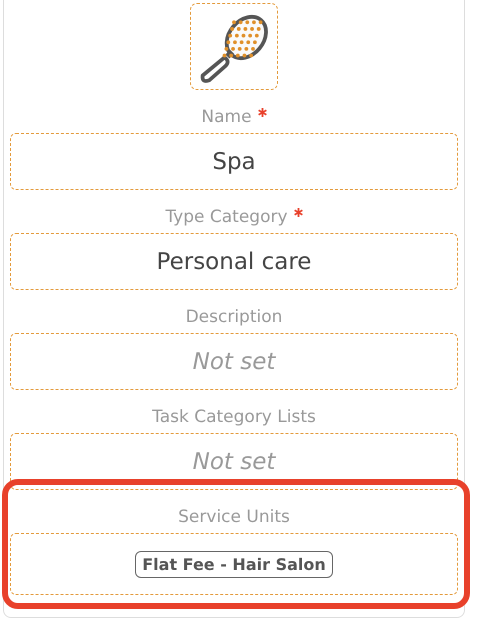 The width and height of the screenshot is (478, 622). What do you see at coordinates (234, 46) in the screenshot?
I see `icon-picker` at bounding box center [234, 46].